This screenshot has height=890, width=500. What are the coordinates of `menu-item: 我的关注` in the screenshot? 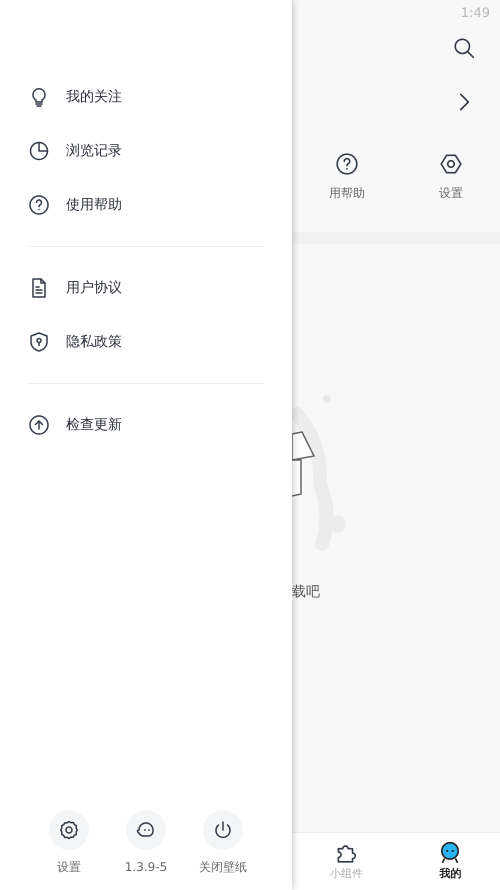 It's located at (146, 97).